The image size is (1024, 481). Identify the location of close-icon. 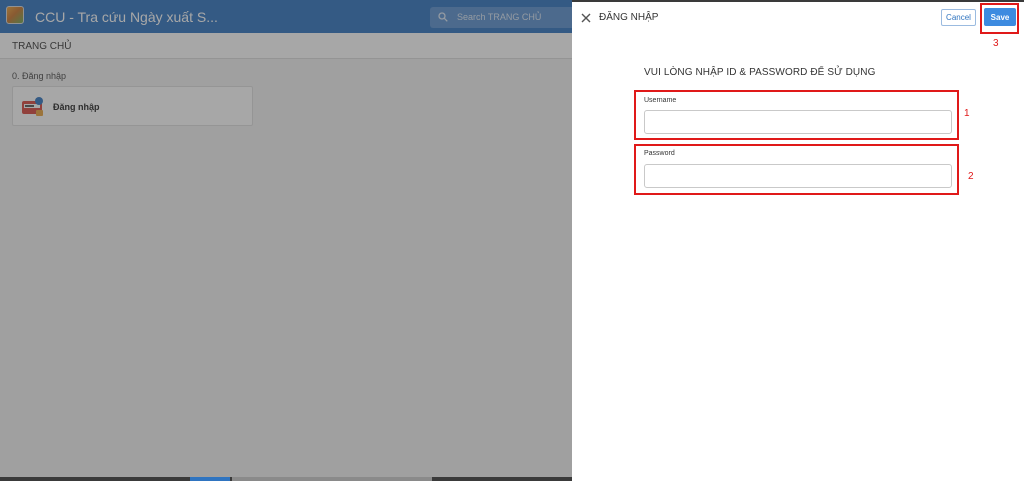
(586, 18).